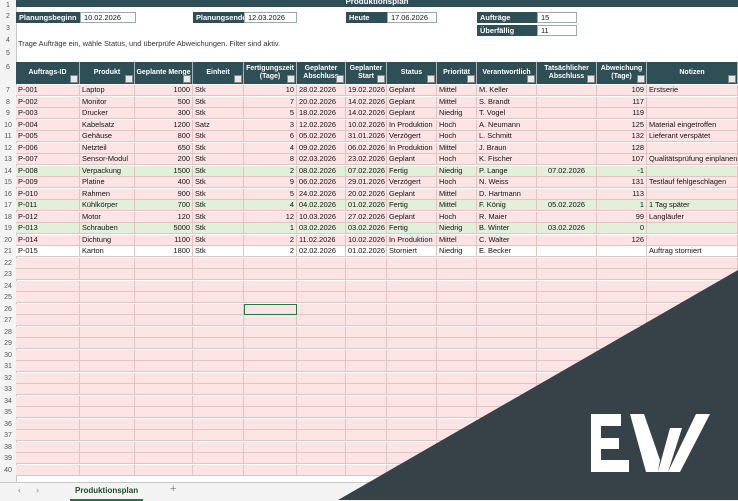 This screenshot has height=501, width=738. I want to click on table-cell: 10, so click(270, 90).